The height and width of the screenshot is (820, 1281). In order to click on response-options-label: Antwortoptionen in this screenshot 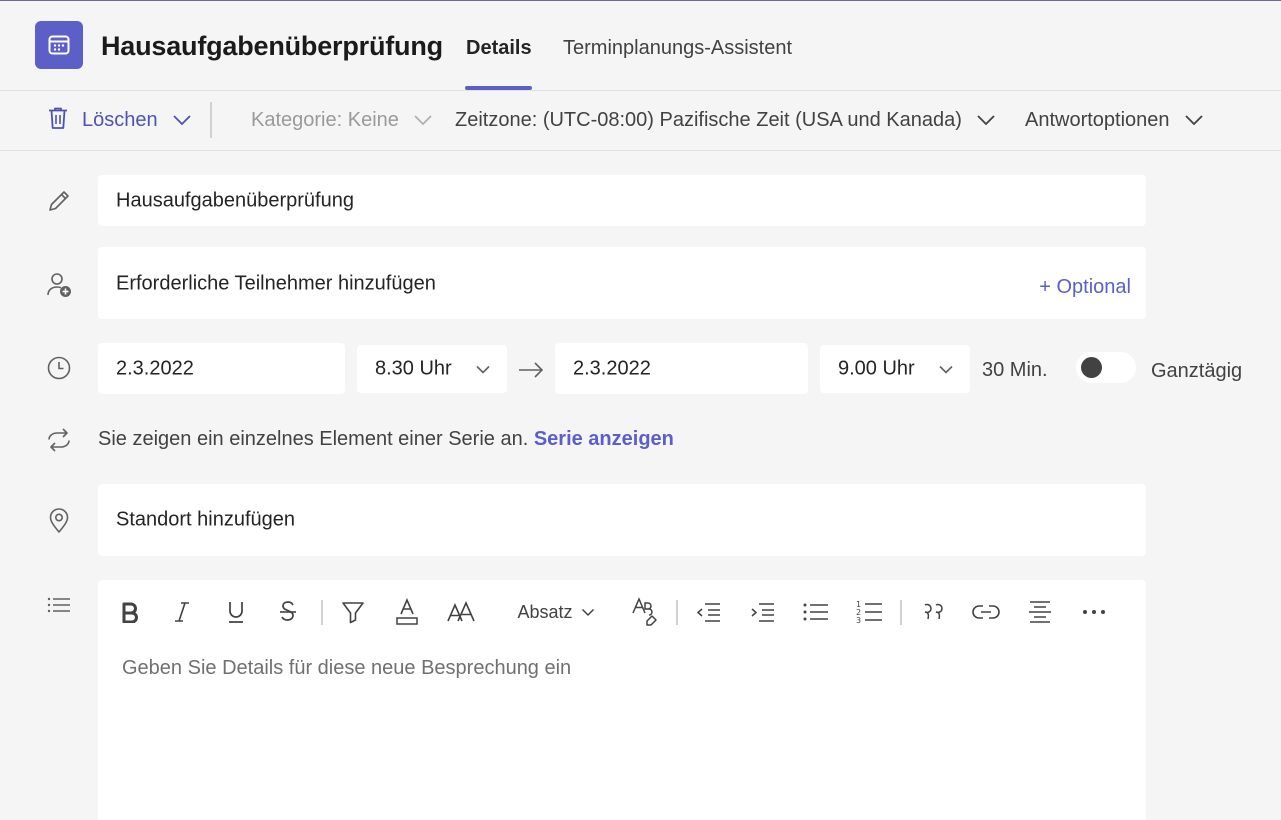, I will do `click(1097, 120)`.